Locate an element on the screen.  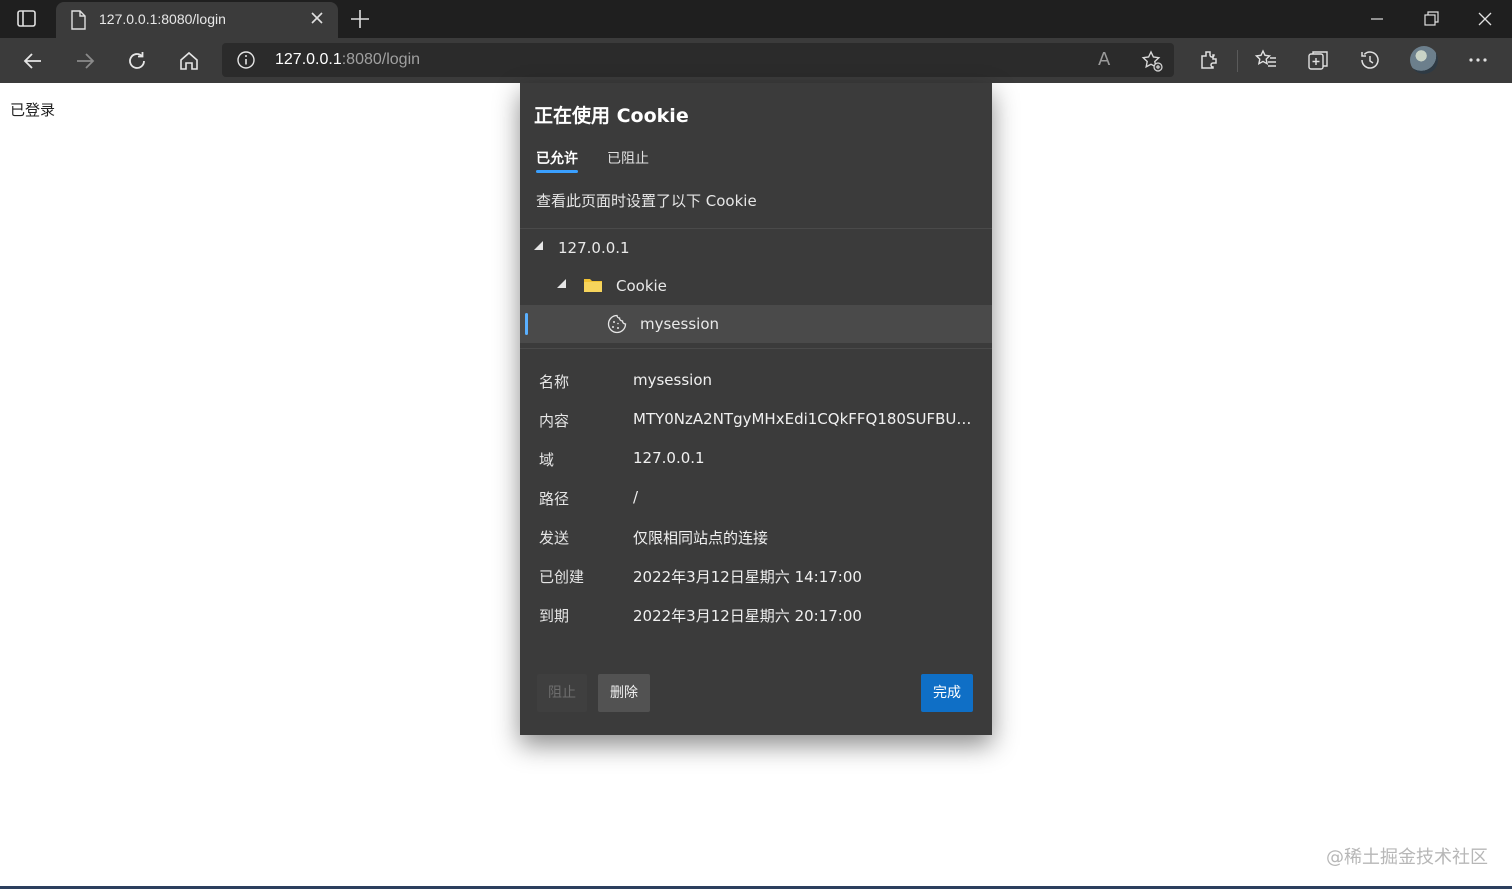
detail-key: 内容 is located at coordinates (554, 421).